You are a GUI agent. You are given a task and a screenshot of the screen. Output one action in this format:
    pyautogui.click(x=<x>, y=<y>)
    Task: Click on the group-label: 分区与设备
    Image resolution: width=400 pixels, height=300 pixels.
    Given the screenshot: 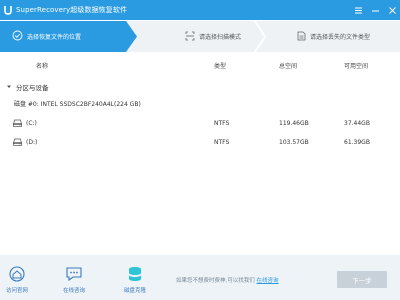 What is the action you would take?
    pyautogui.click(x=32, y=88)
    